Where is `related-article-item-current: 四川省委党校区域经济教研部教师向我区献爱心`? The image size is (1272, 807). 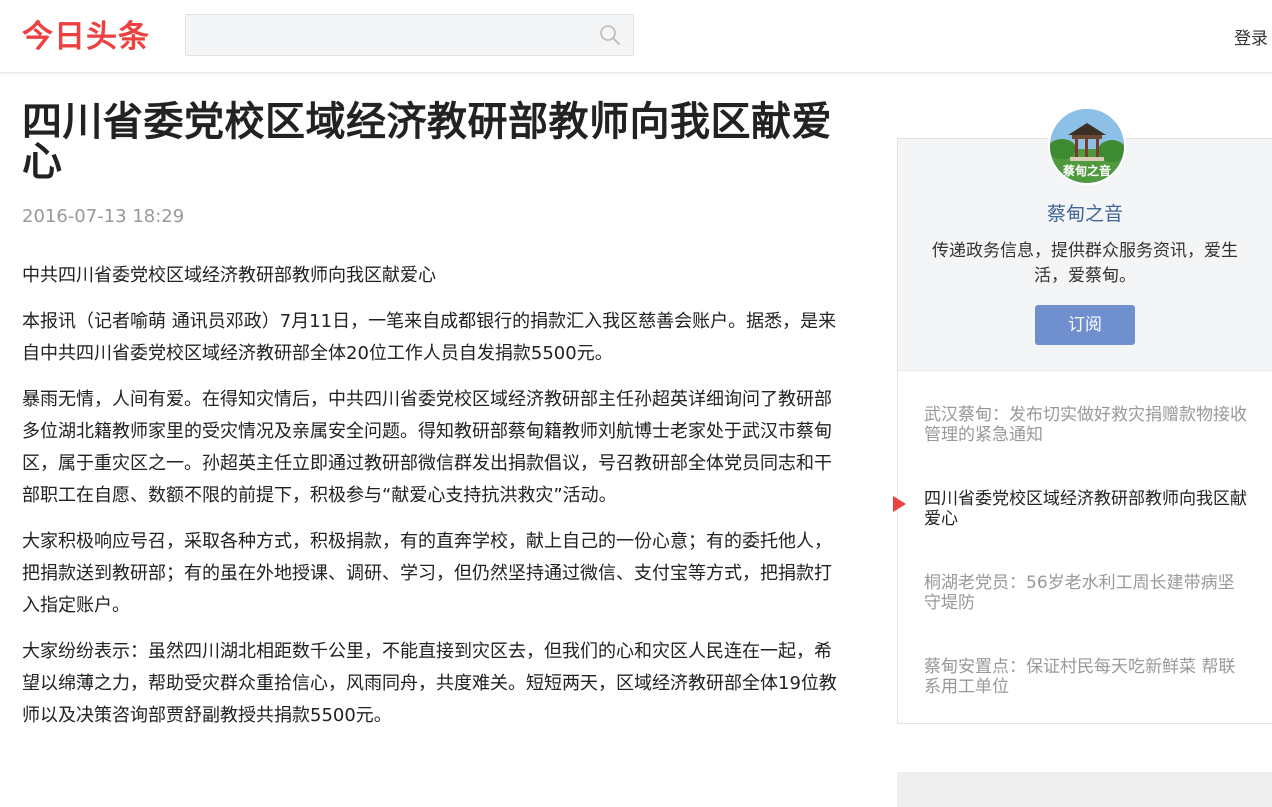
related-article-item-current: 四川省委党校区域经济教研部教师向我区献爱心 is located at coordinates (1082, 509).